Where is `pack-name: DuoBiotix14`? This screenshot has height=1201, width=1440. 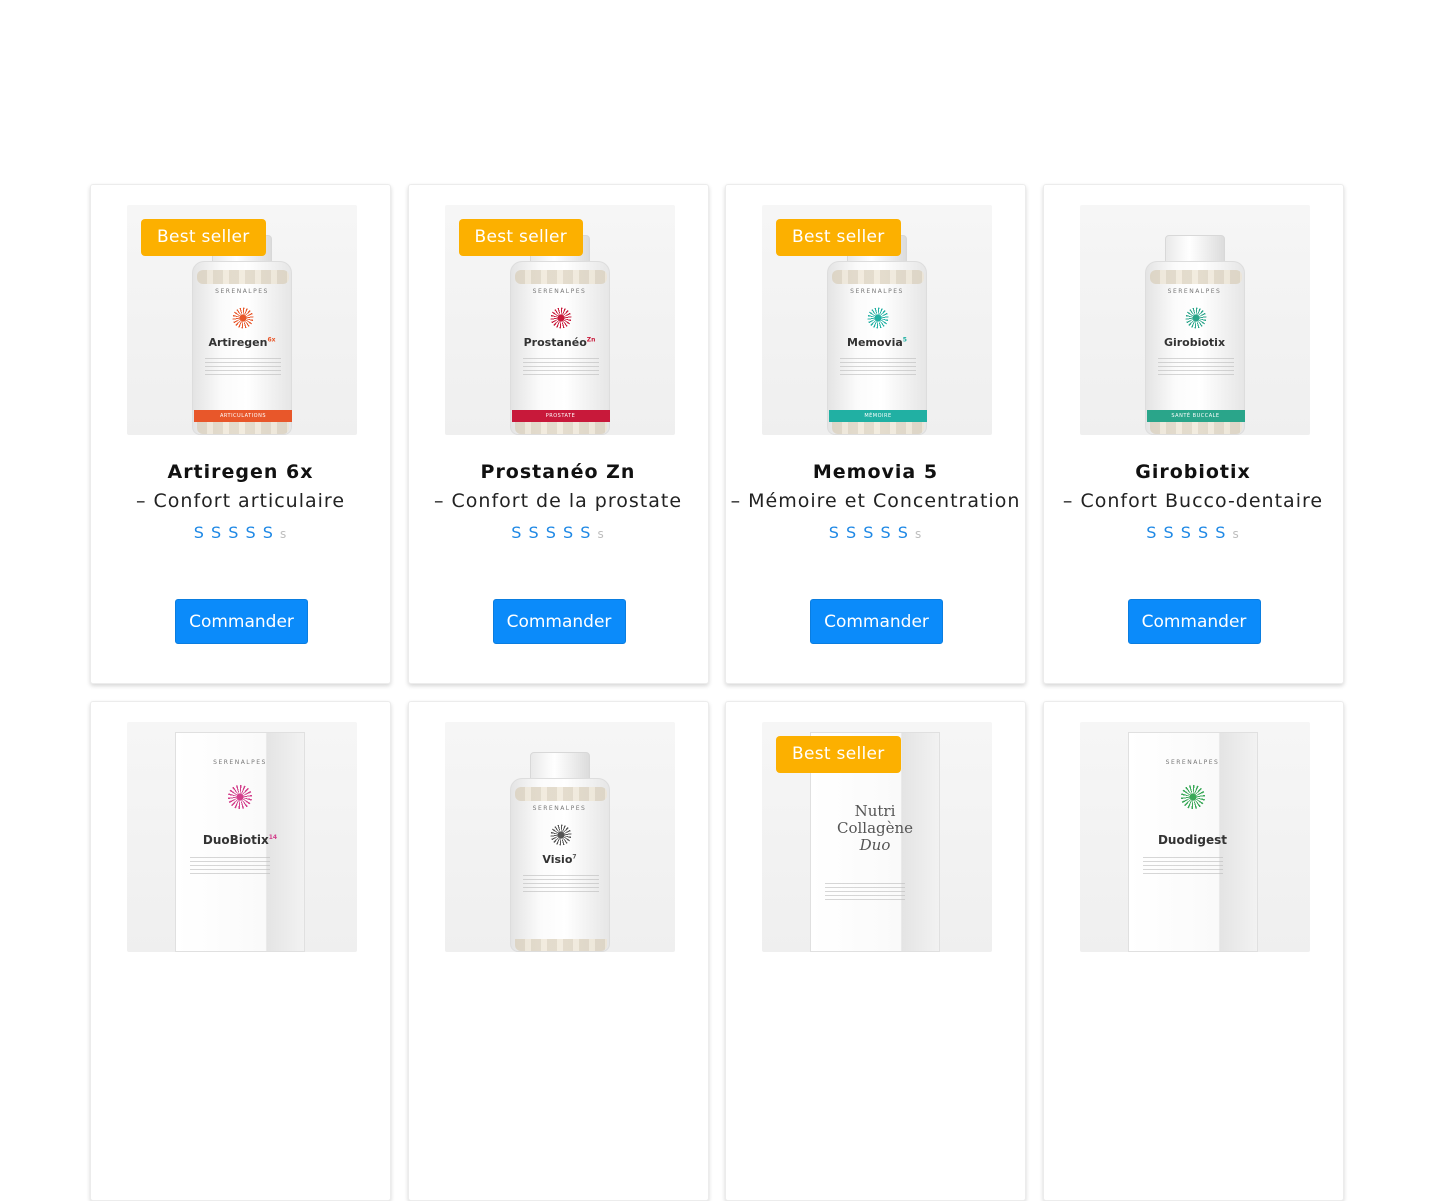
pack-name: DuoBiotix14 is located at coordinates (240, 840).